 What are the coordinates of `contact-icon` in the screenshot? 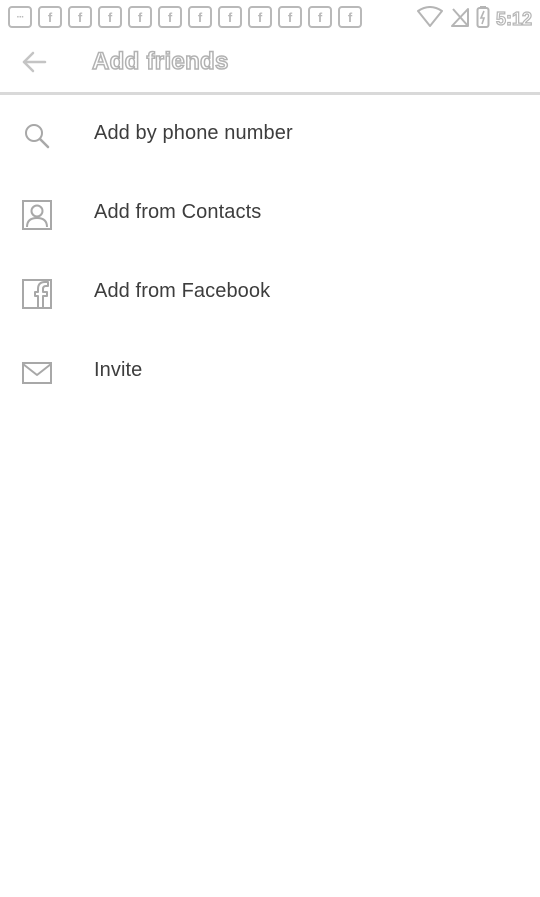 It's located at (37, 215).